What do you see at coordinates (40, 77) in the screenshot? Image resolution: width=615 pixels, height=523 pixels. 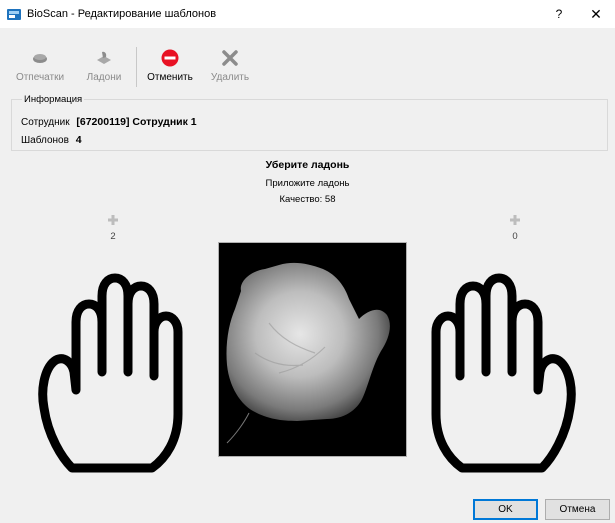 I see `fingerprints-label: Отпечатки` at bounding box center [40, 77].